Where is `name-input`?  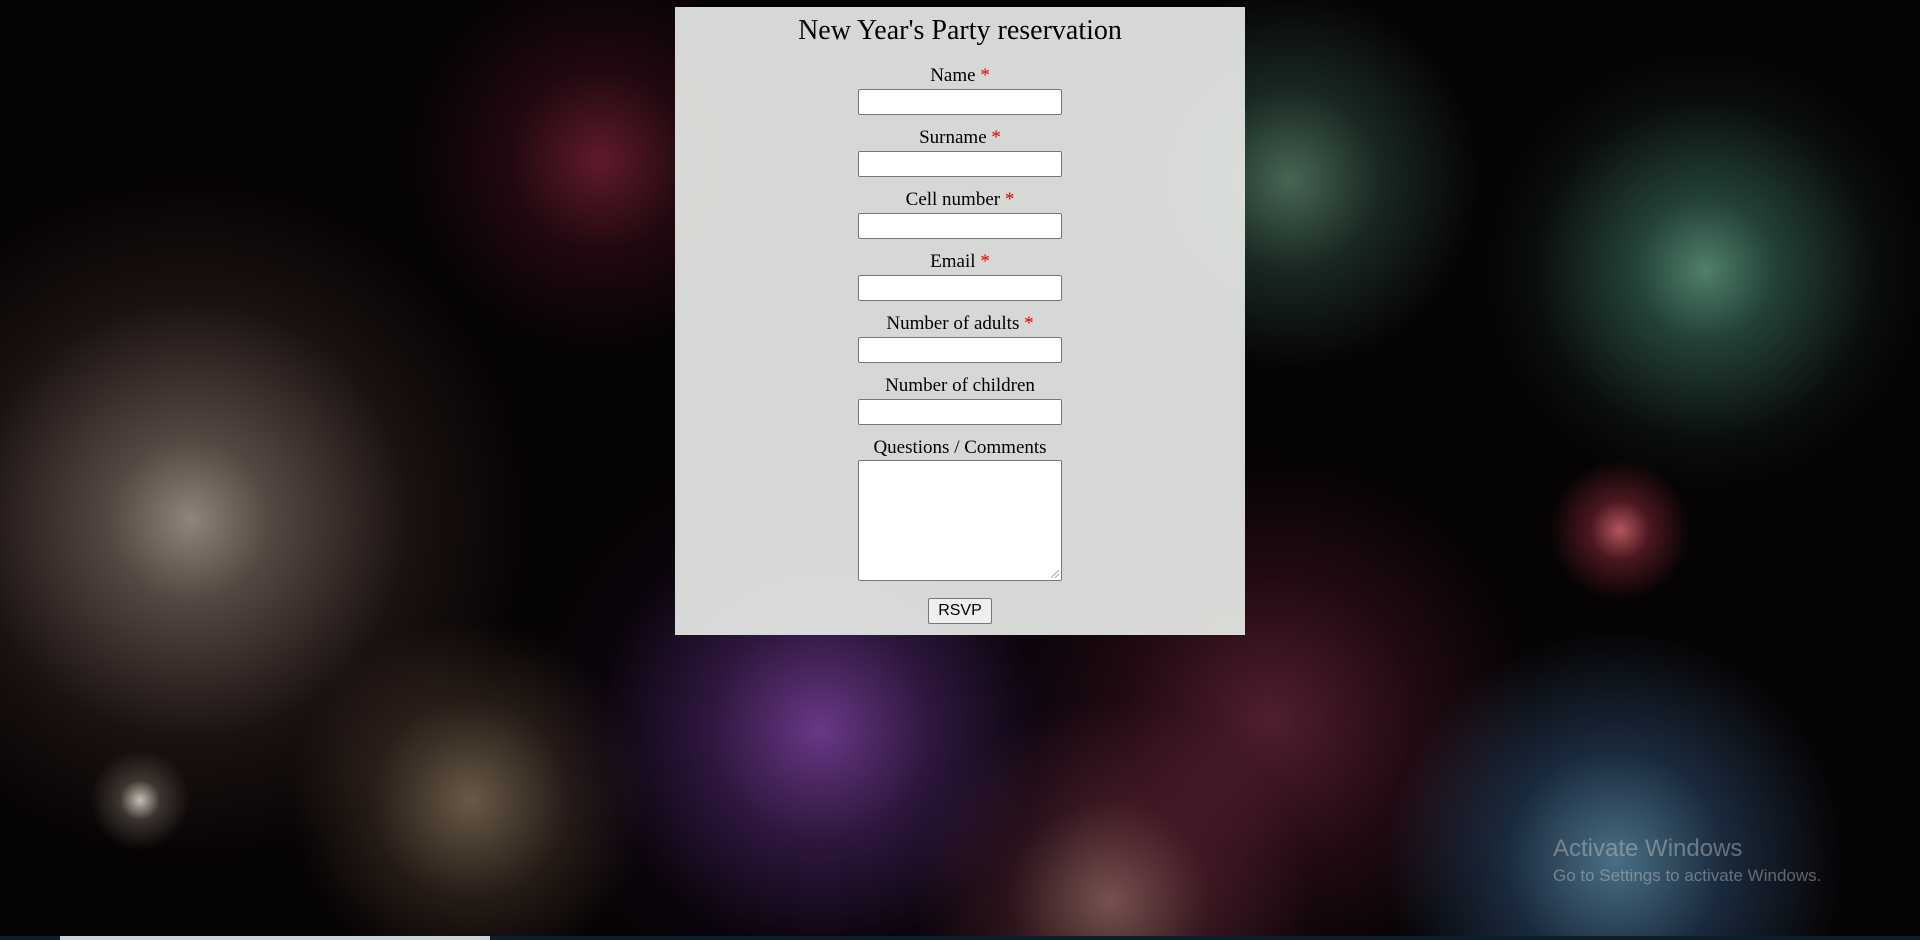 name-input is located at coordinates (960, 102).